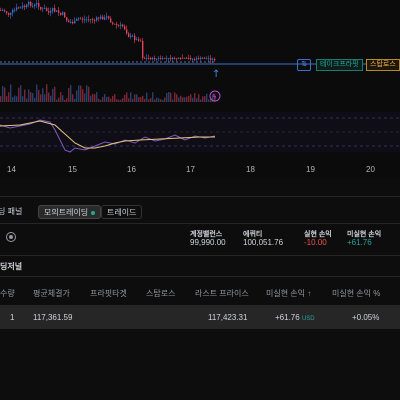 The image size is (400, 400). Describe the element at coordinates (228, 317) in the screenshot. I see `cell-last-price: 117,423.31` at that location.